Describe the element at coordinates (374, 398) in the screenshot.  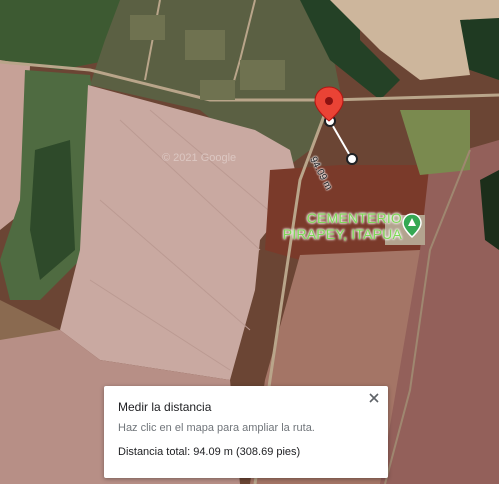
I see `close-icon` at that location.